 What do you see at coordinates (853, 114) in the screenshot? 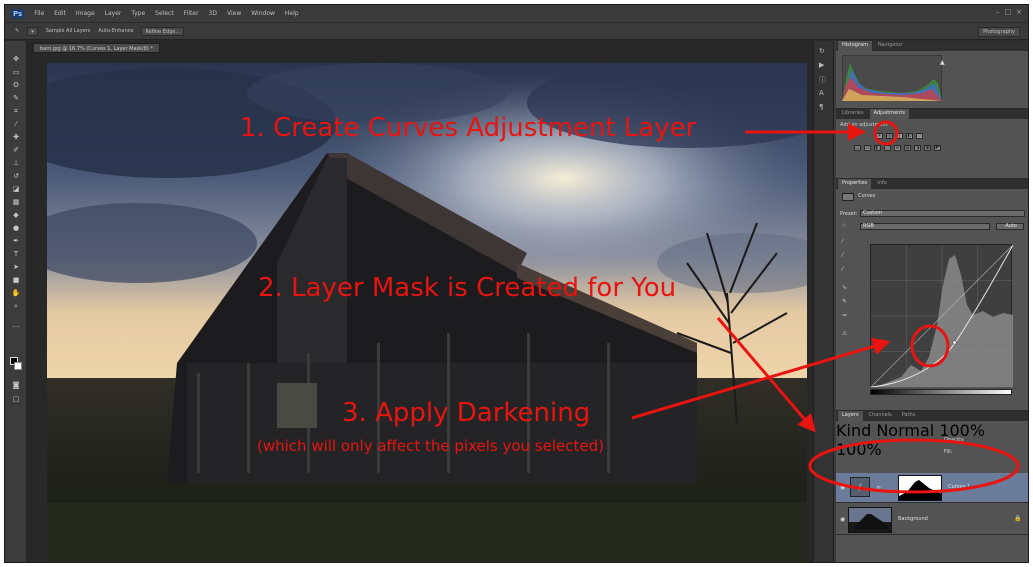
I see `tab-libraries: Libraries` at bounding box center [853, 114].